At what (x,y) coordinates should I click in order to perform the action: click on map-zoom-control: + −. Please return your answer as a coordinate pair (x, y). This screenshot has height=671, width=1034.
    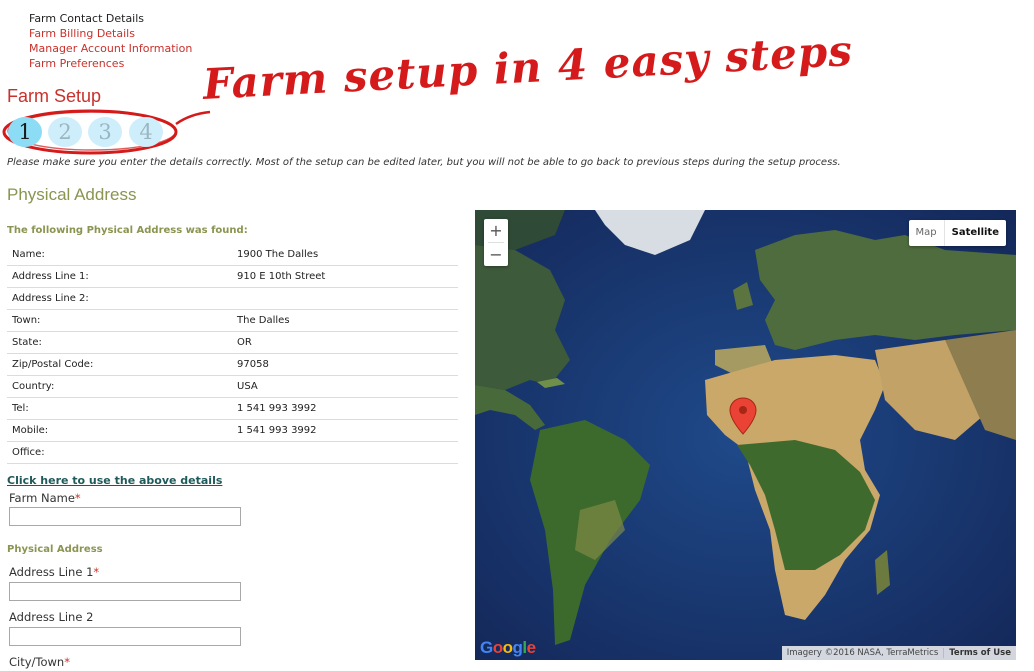
    Looking at the image, I should click on (496, 242).